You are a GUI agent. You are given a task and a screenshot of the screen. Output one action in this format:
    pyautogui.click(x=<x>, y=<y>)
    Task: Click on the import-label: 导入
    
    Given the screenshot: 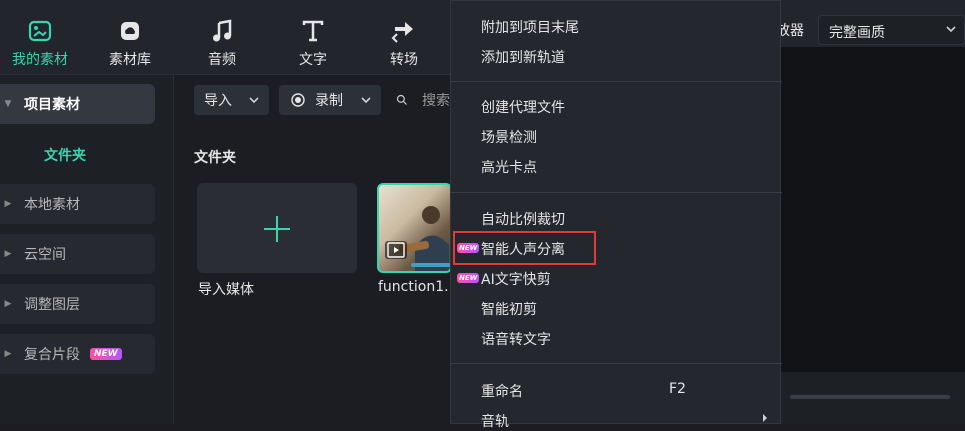 What is the action you would take?
    pyautogui.click(x=218, y=101)
    